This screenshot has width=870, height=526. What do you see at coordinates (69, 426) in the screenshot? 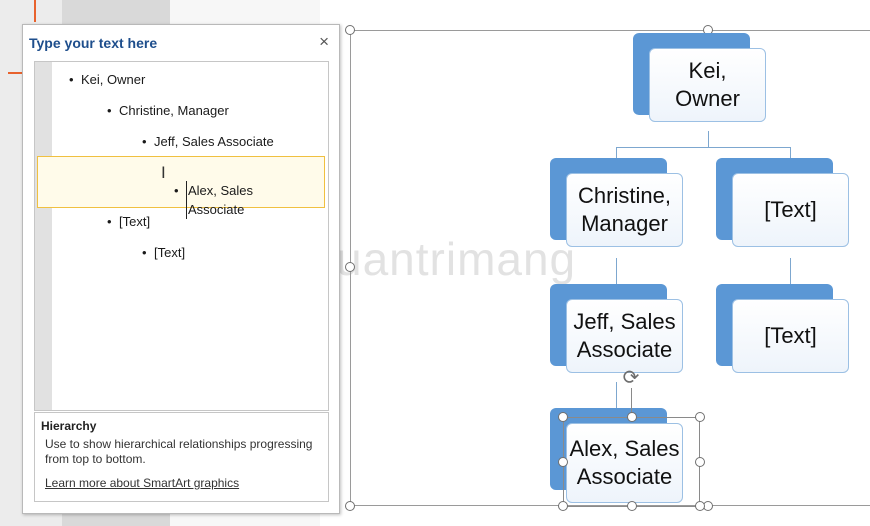
I see `layout-name: Hierarchy` at bounding box center [69, 426].